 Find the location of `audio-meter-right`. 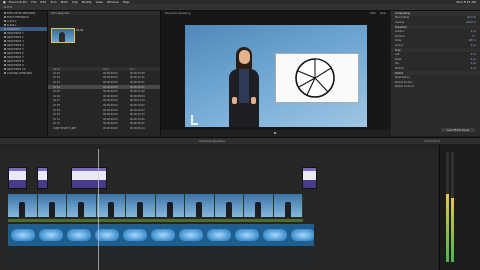

audio-meter-right is located at coordinates (452, 207).